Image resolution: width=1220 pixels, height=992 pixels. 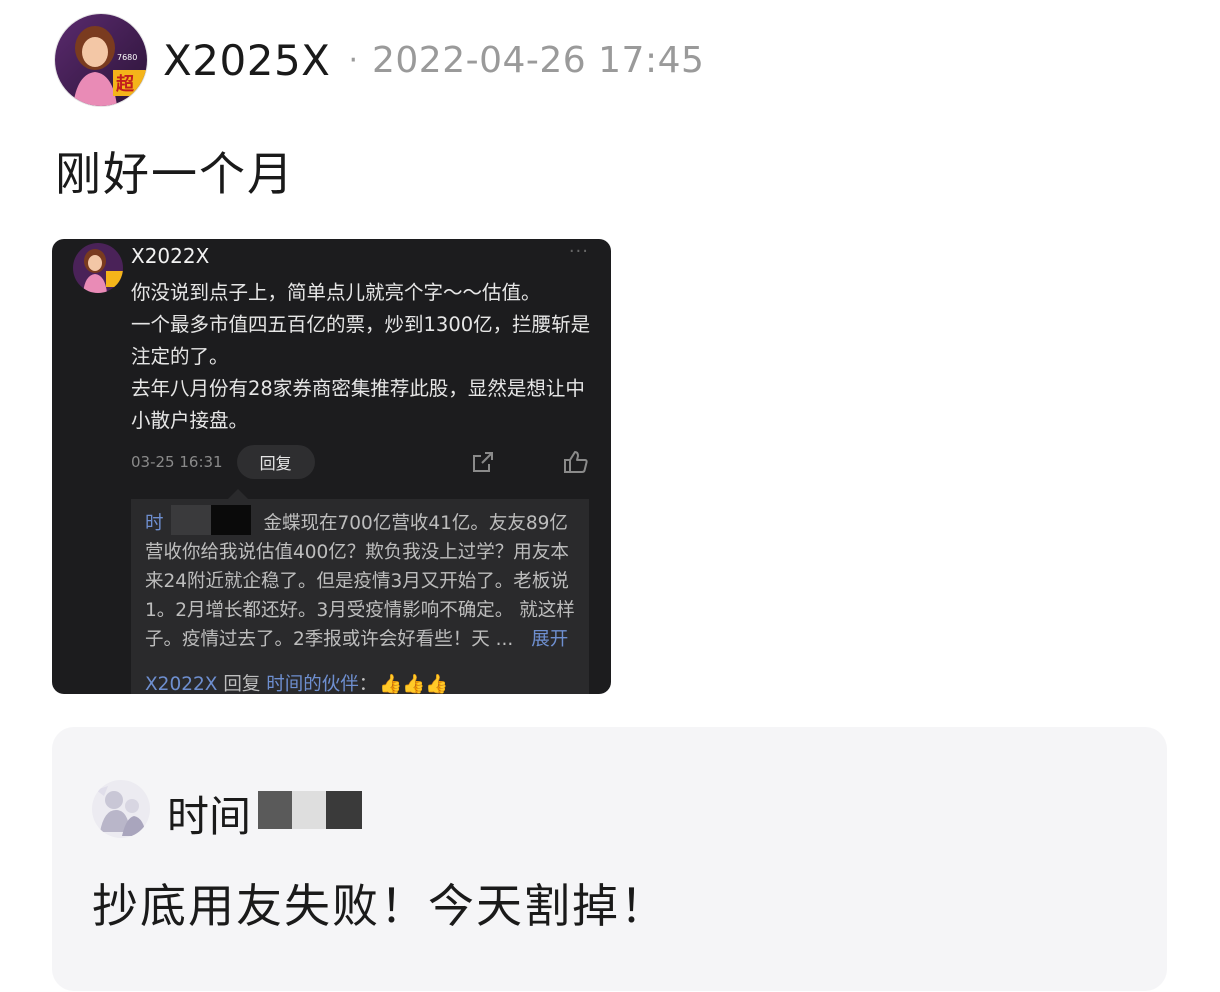 I want to click on quoted-comment-text: 抄底用友失败！今天割掉！, so click(x=380, y=906).